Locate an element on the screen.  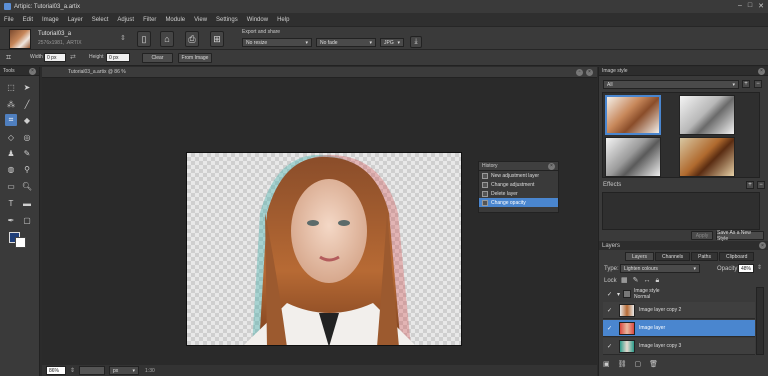
zoom-field: 86% is located at coordinates (56, 370).